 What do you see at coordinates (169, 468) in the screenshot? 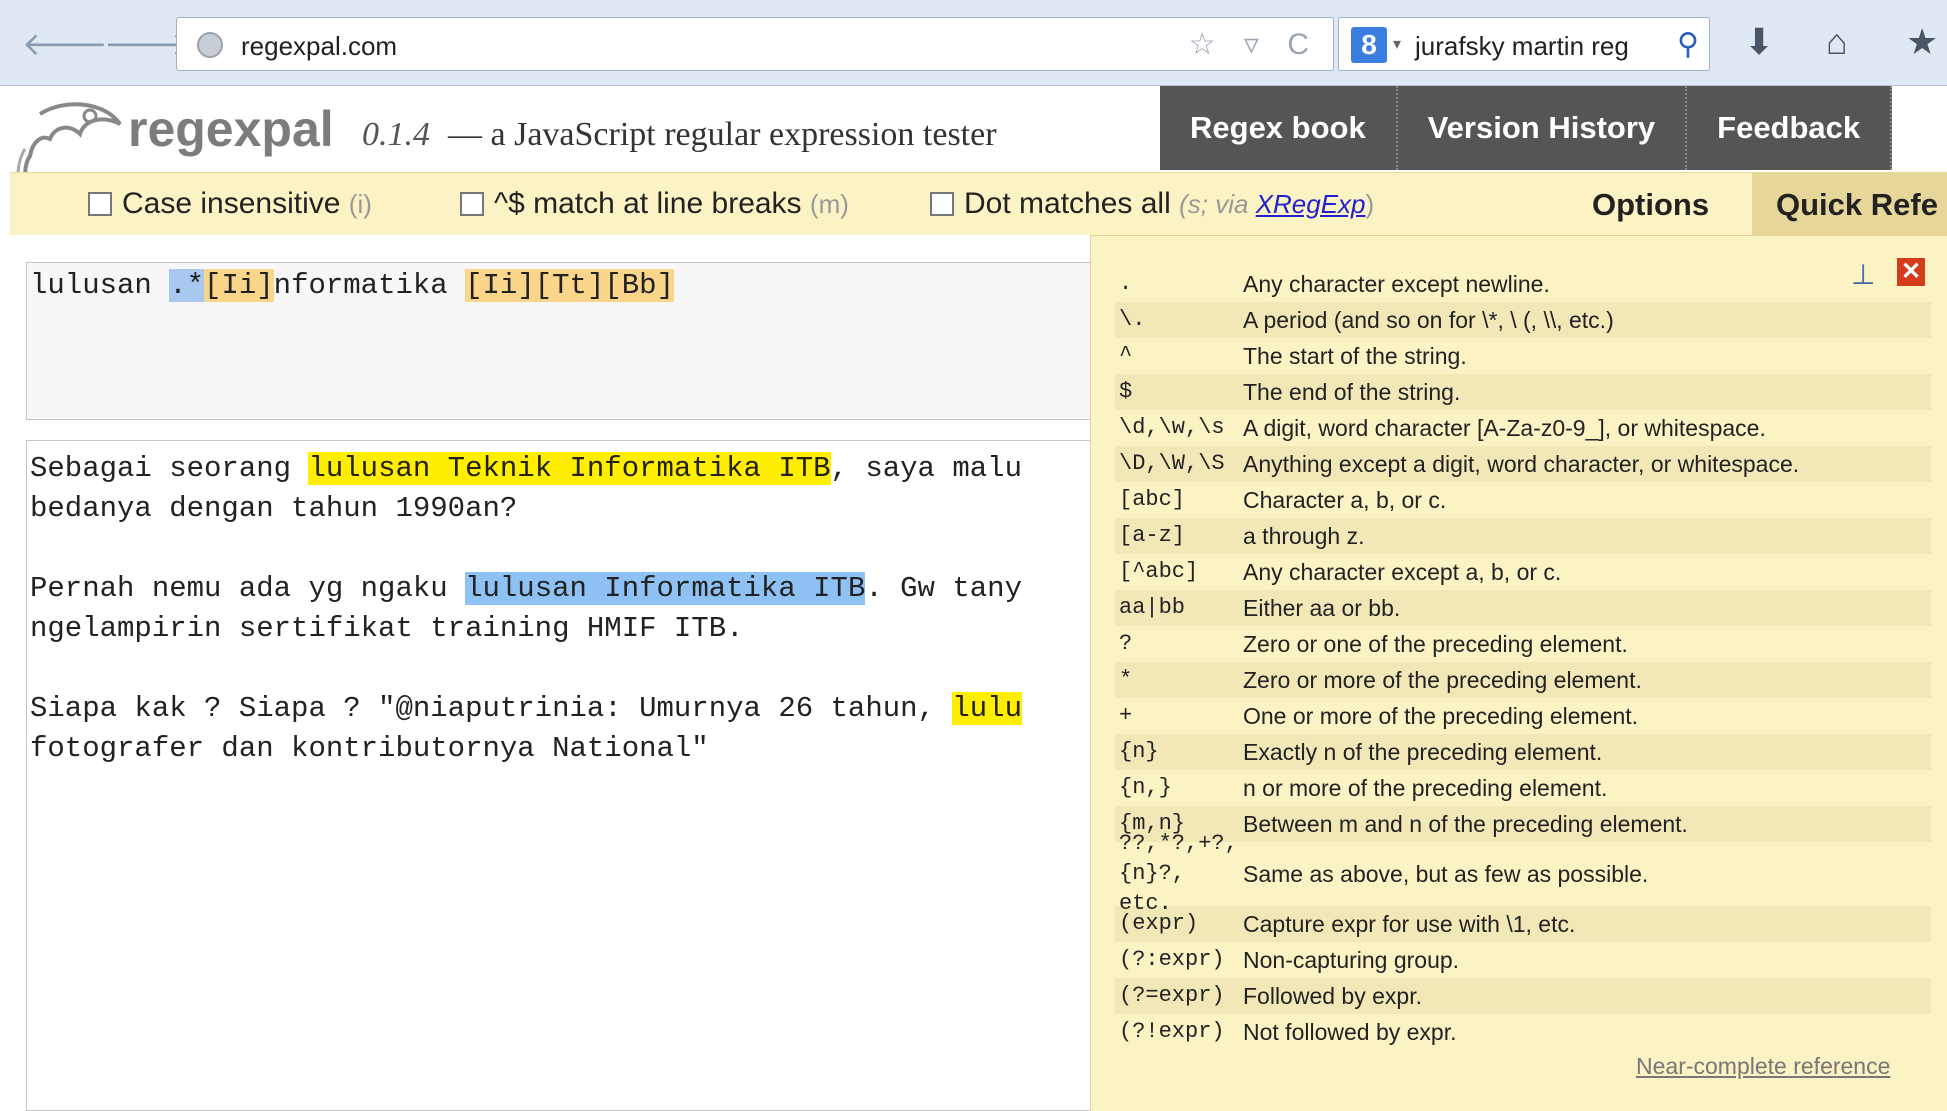
I see `text-run: Sebagai seorang` at bounding box center [169, 468].